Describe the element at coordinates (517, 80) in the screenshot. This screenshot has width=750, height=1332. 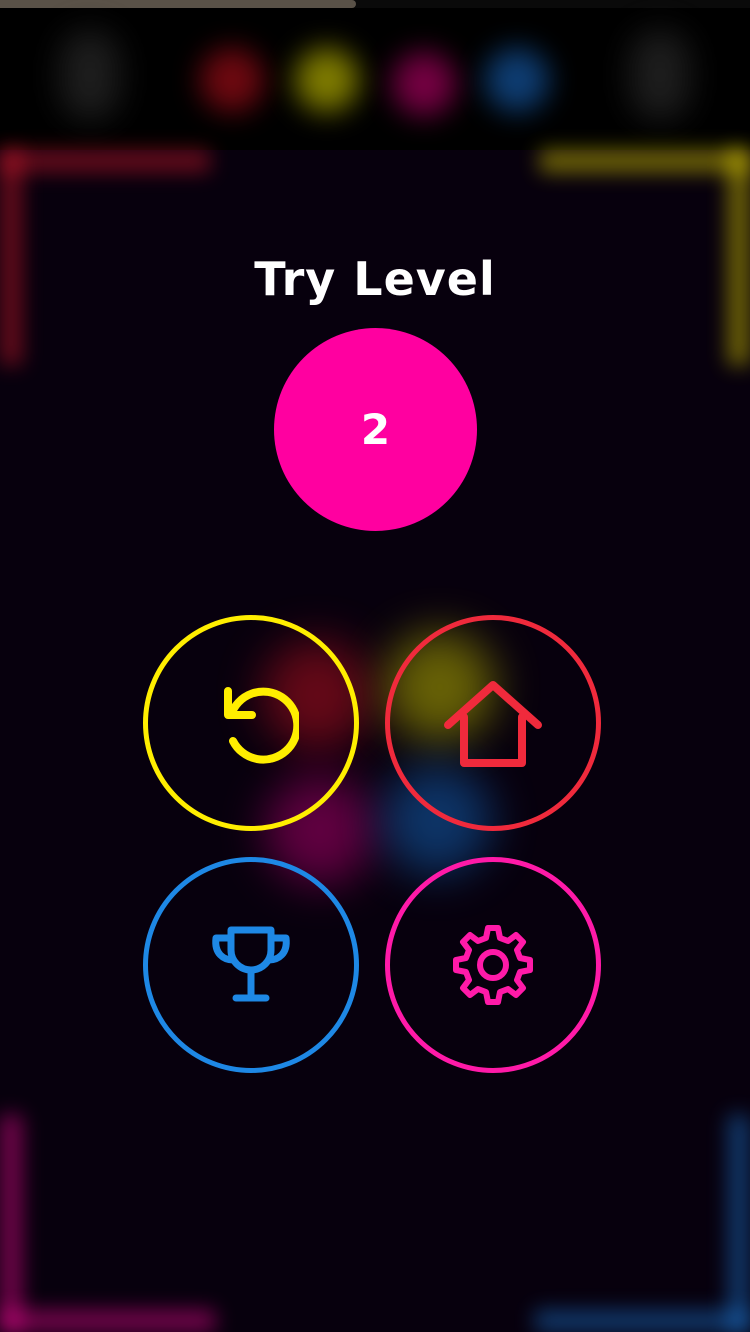
I see `blue-color-dot` at that location.